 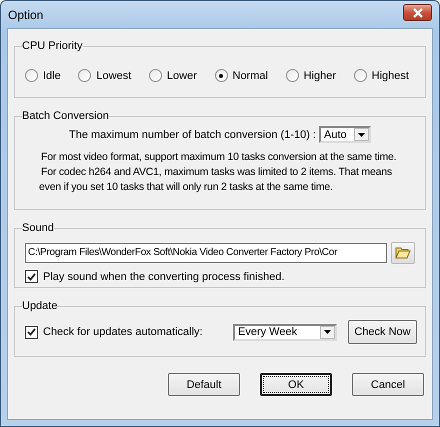 I want to click on batch-count-dropdown: Auto, so click(x=345, y=134).